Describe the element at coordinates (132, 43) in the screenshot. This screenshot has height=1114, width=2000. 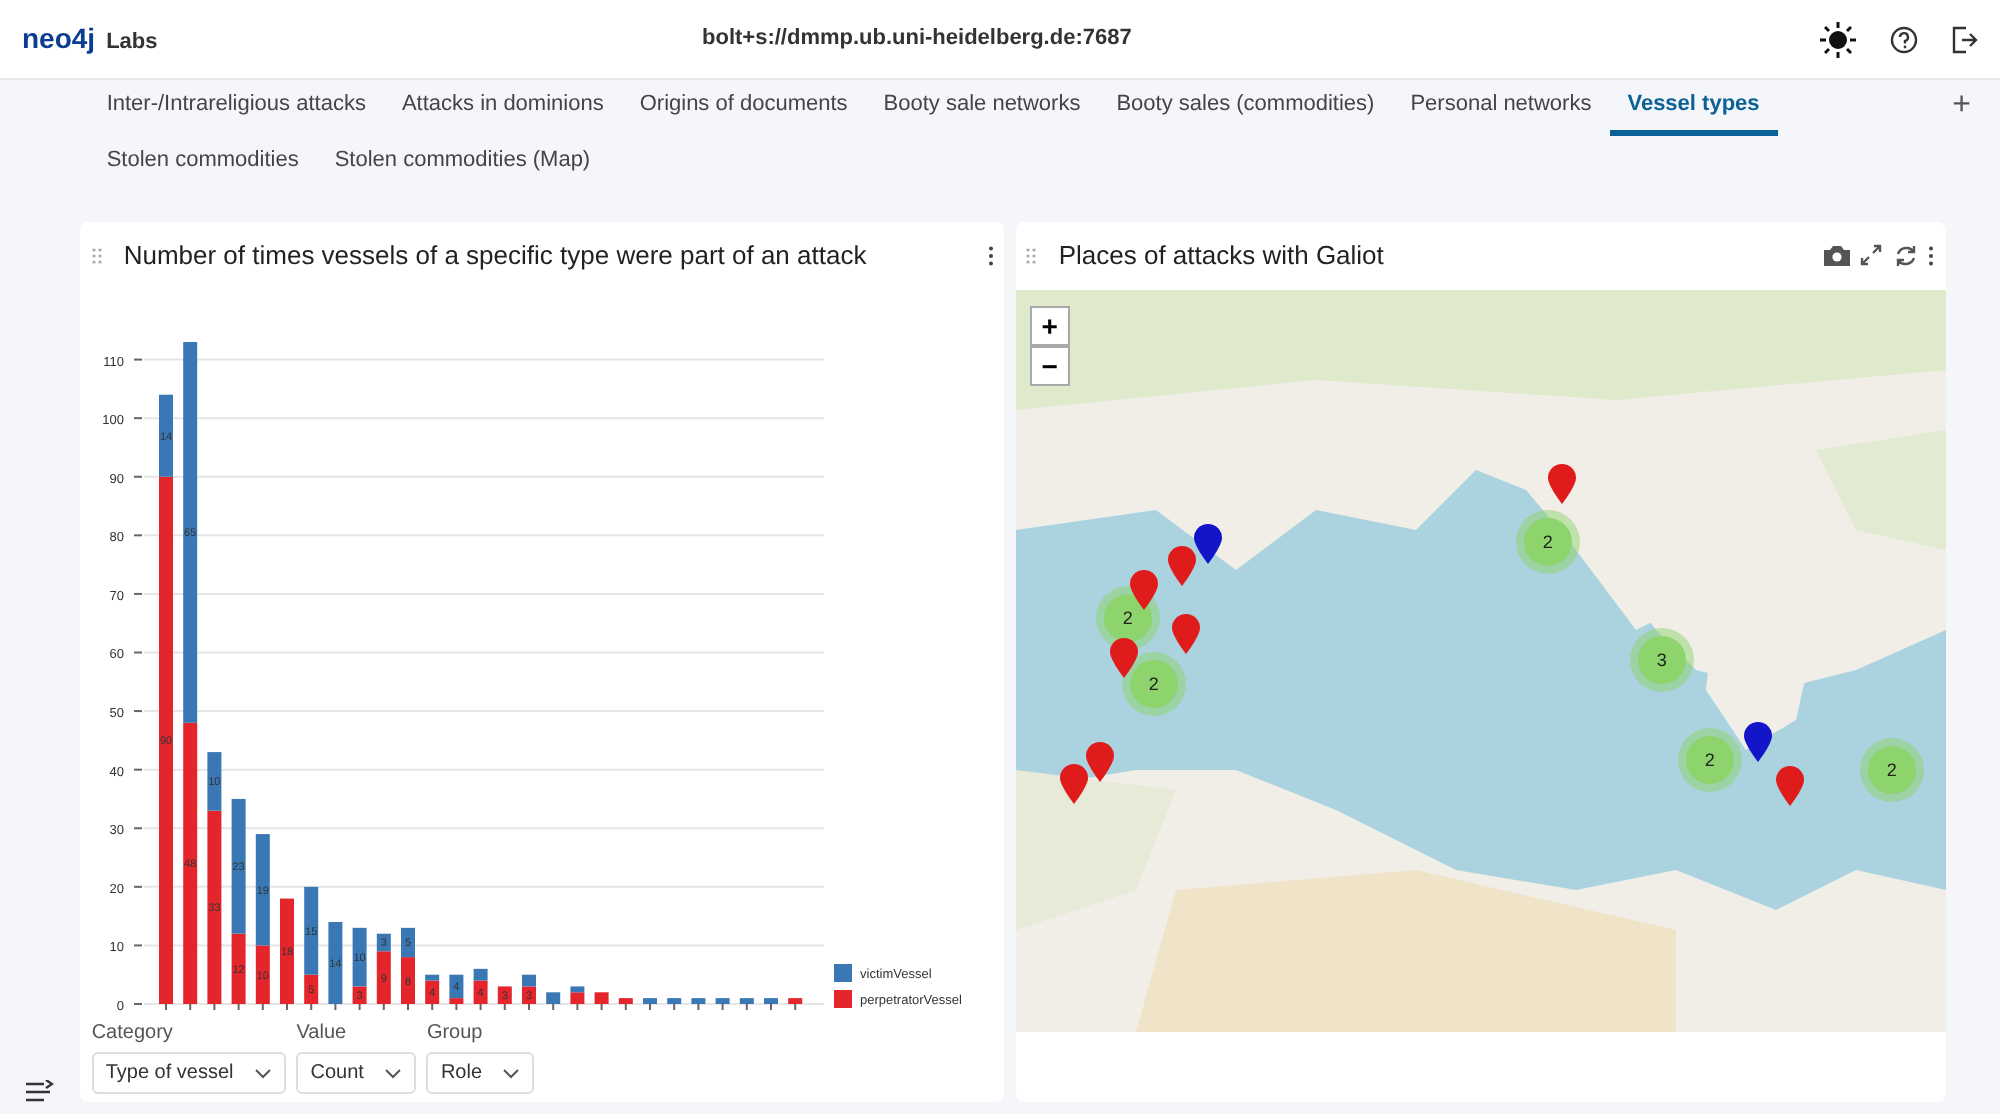
I see `logo-label: Labs` at that location.